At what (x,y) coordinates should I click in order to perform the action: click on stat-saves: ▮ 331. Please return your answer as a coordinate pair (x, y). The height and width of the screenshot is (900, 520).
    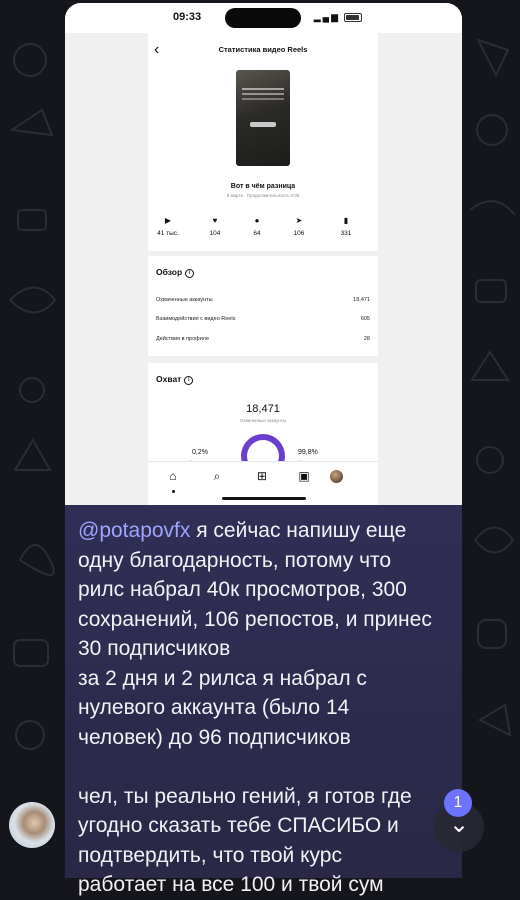
    Looking at the image, I should click on (346, 226).